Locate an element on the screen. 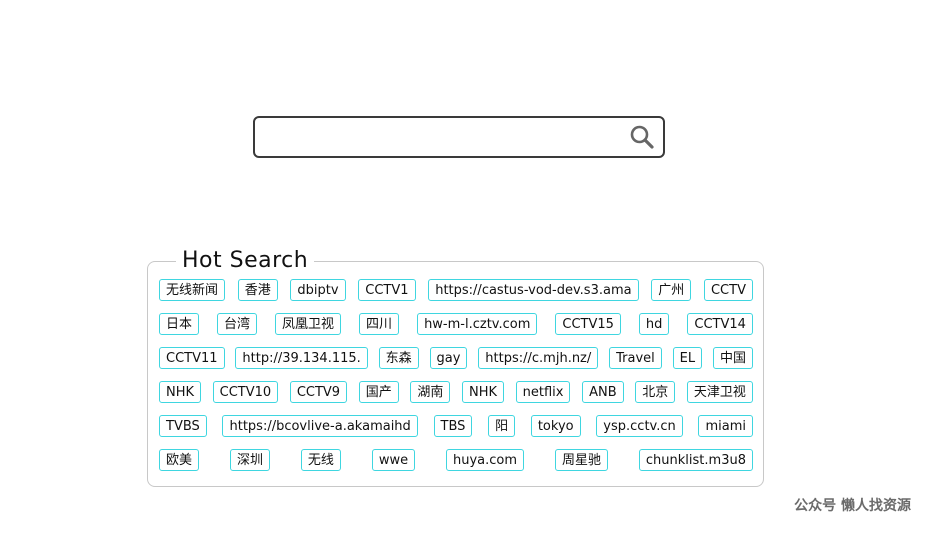 Image resolution: width=931 pixels, height=533 pixels. hot-search-tag: TBS is located at coordinates (453, 426).